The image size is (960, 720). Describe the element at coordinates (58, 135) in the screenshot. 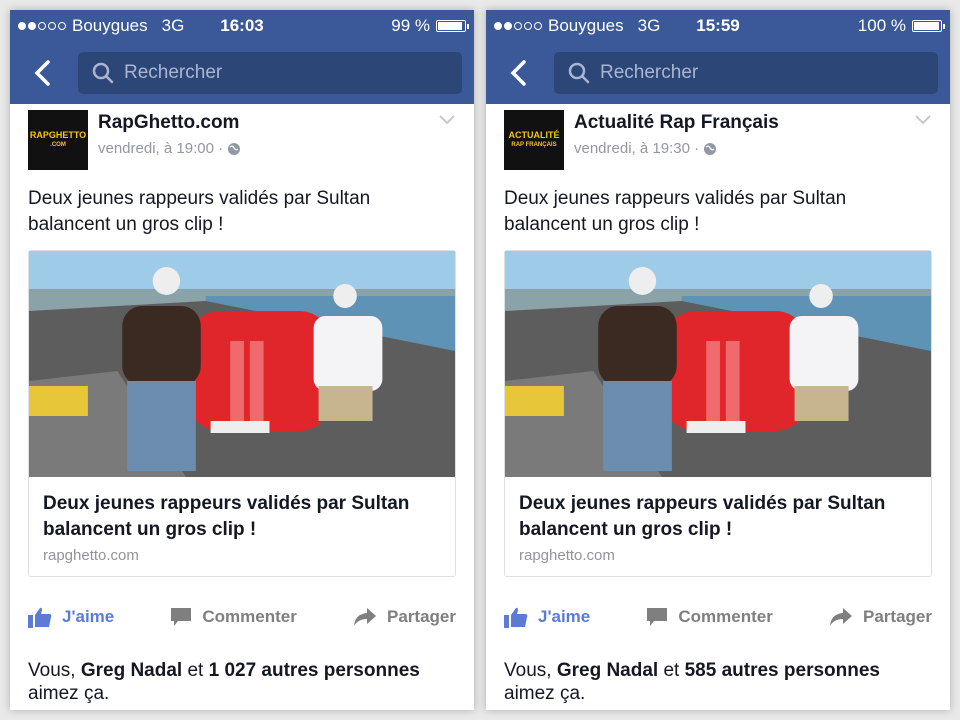

I see `logo-text: RAPGHETTO` at that location.